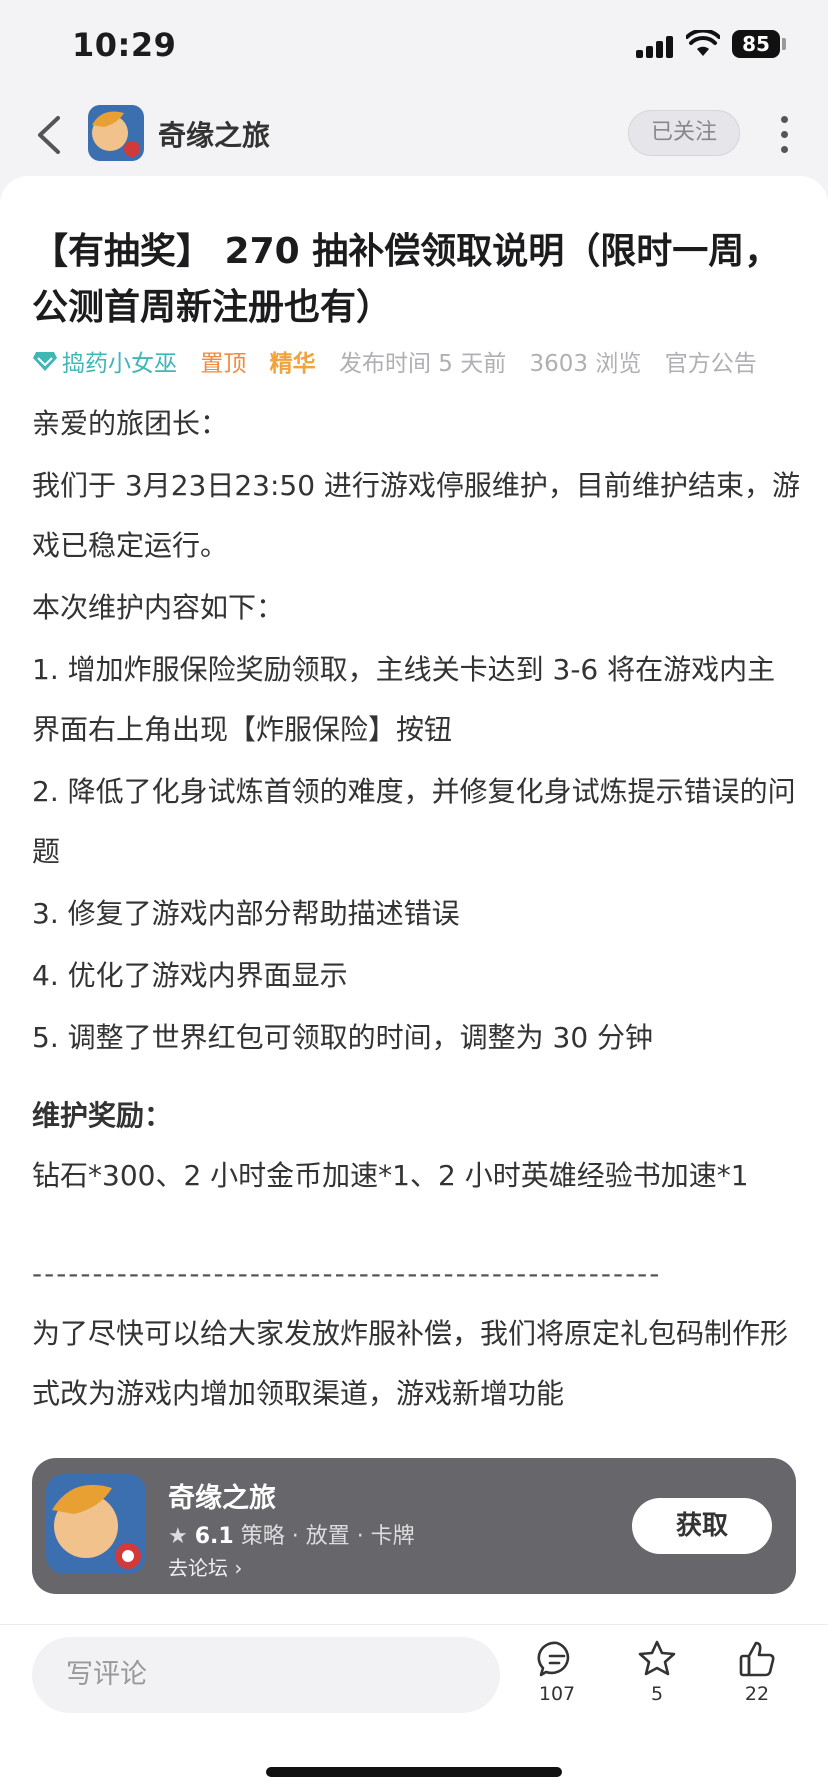 The image size is (828, 1792). Describe the element at coordinates (158, 607) in the screenshot. I see `paragraph: 本次维护内容如下：` at that location.